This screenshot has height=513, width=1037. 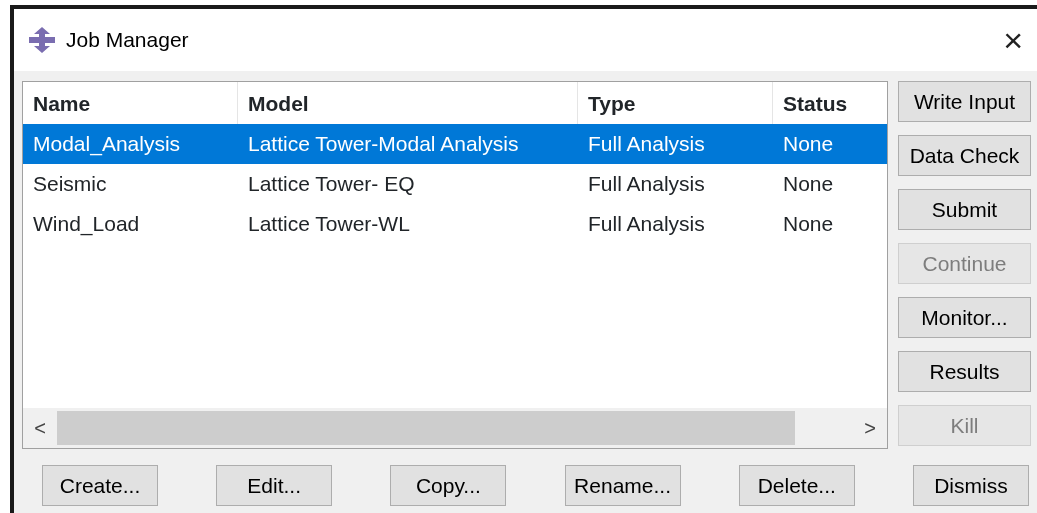 I want to click on column-header: Status, so click(x=829, y=103).